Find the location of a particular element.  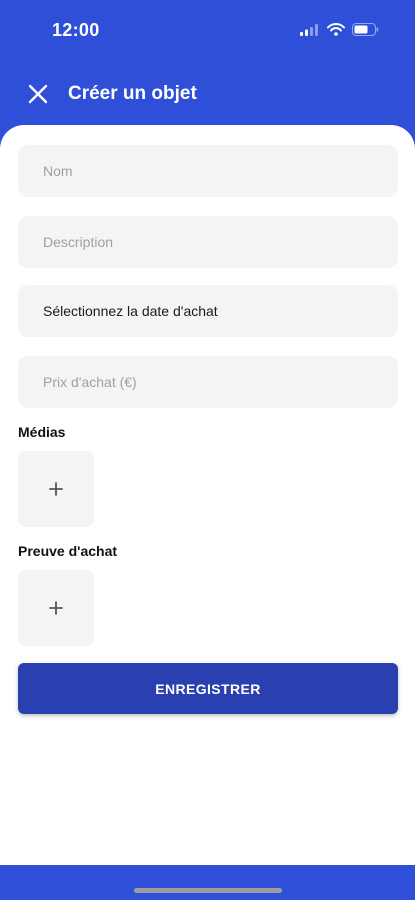

add-media-button is located at coordinates (56, 489).